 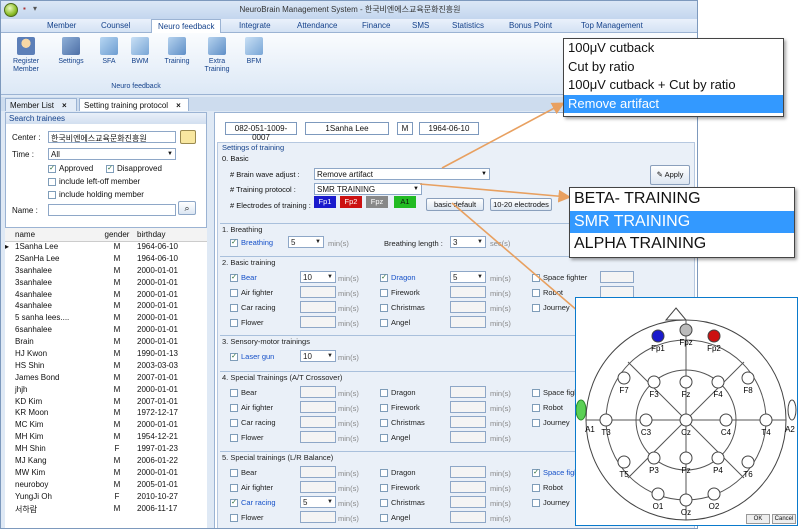 I want to click on electrode-t3-node, so click(x=606, y=420).